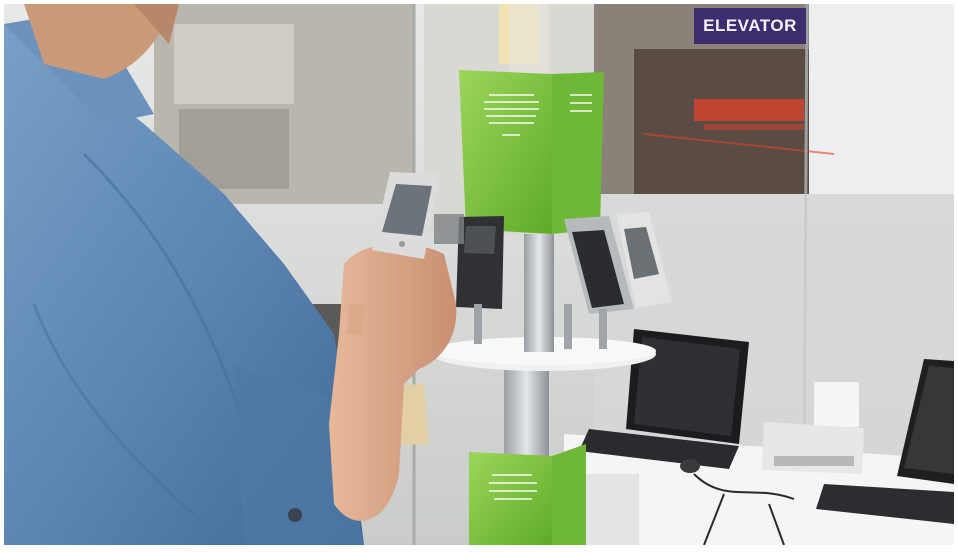 Image resolution: width=958 pixels, height=553 pixels. I want to click on shirt-button, so click(295, 515).